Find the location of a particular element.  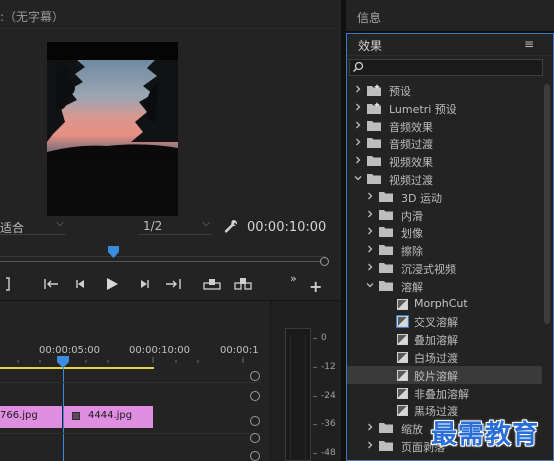

monitor-playhead-marker is located at coordinates (113, 253).